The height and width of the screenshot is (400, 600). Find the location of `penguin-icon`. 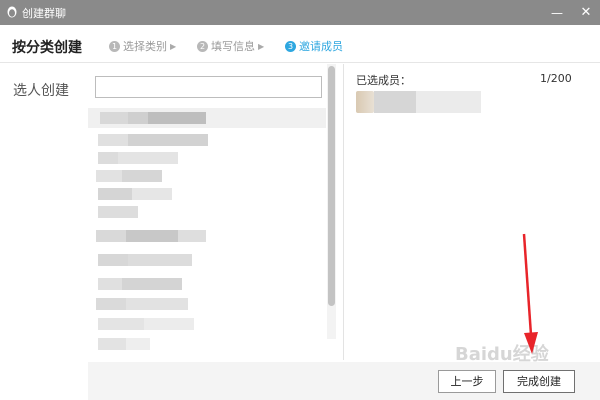

penguin-icon is located at coordinates (12, 12).